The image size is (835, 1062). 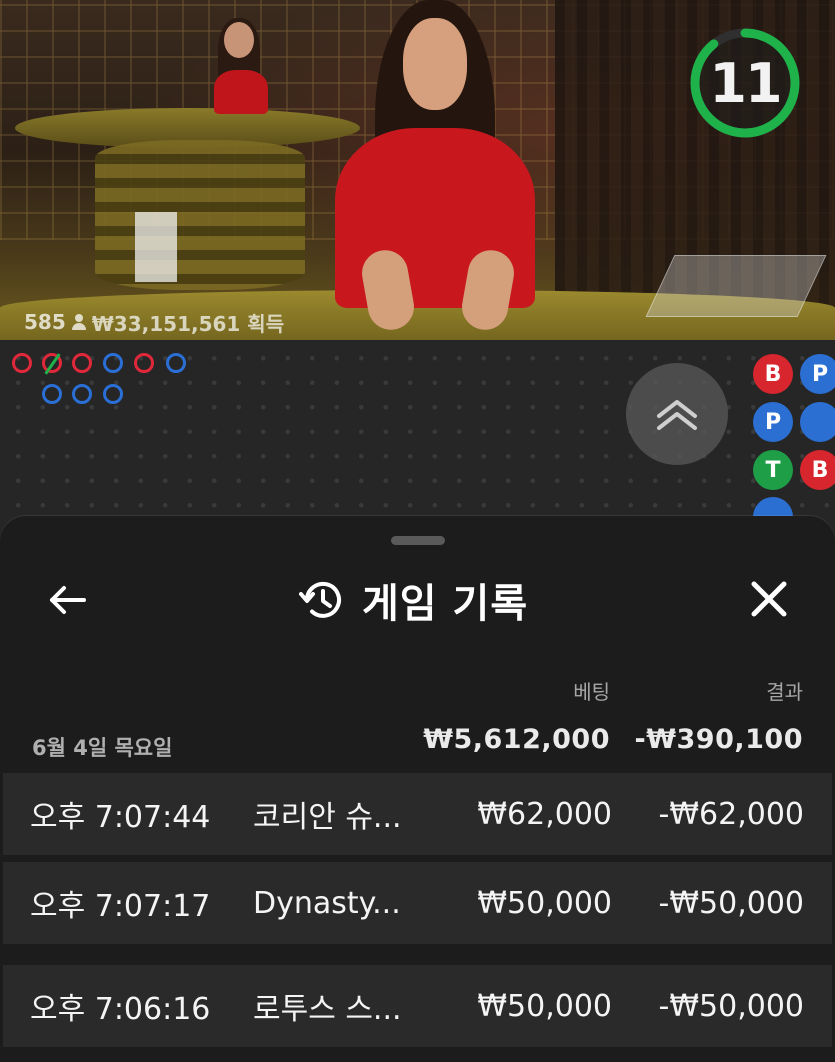 I want to click on total-bet: ₩5,612,000, so click(x=516, y=739).